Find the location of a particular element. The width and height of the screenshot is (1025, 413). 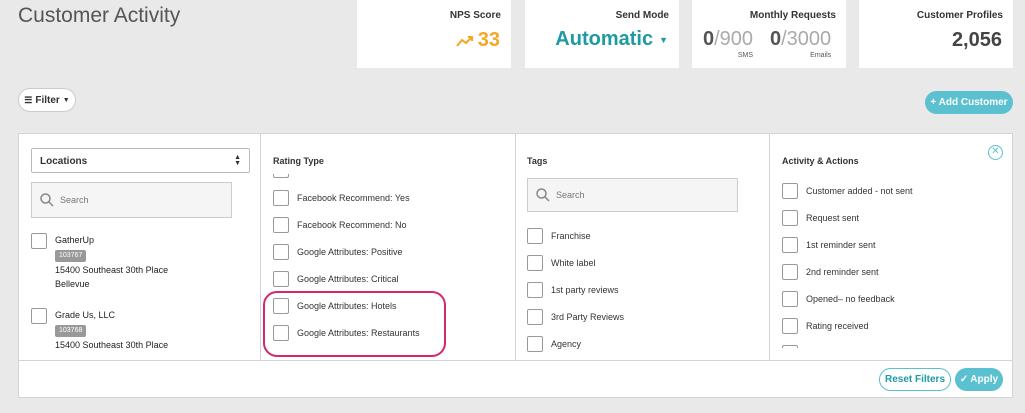

send-mode-value: Automatic is located at coordinates (604, 39).